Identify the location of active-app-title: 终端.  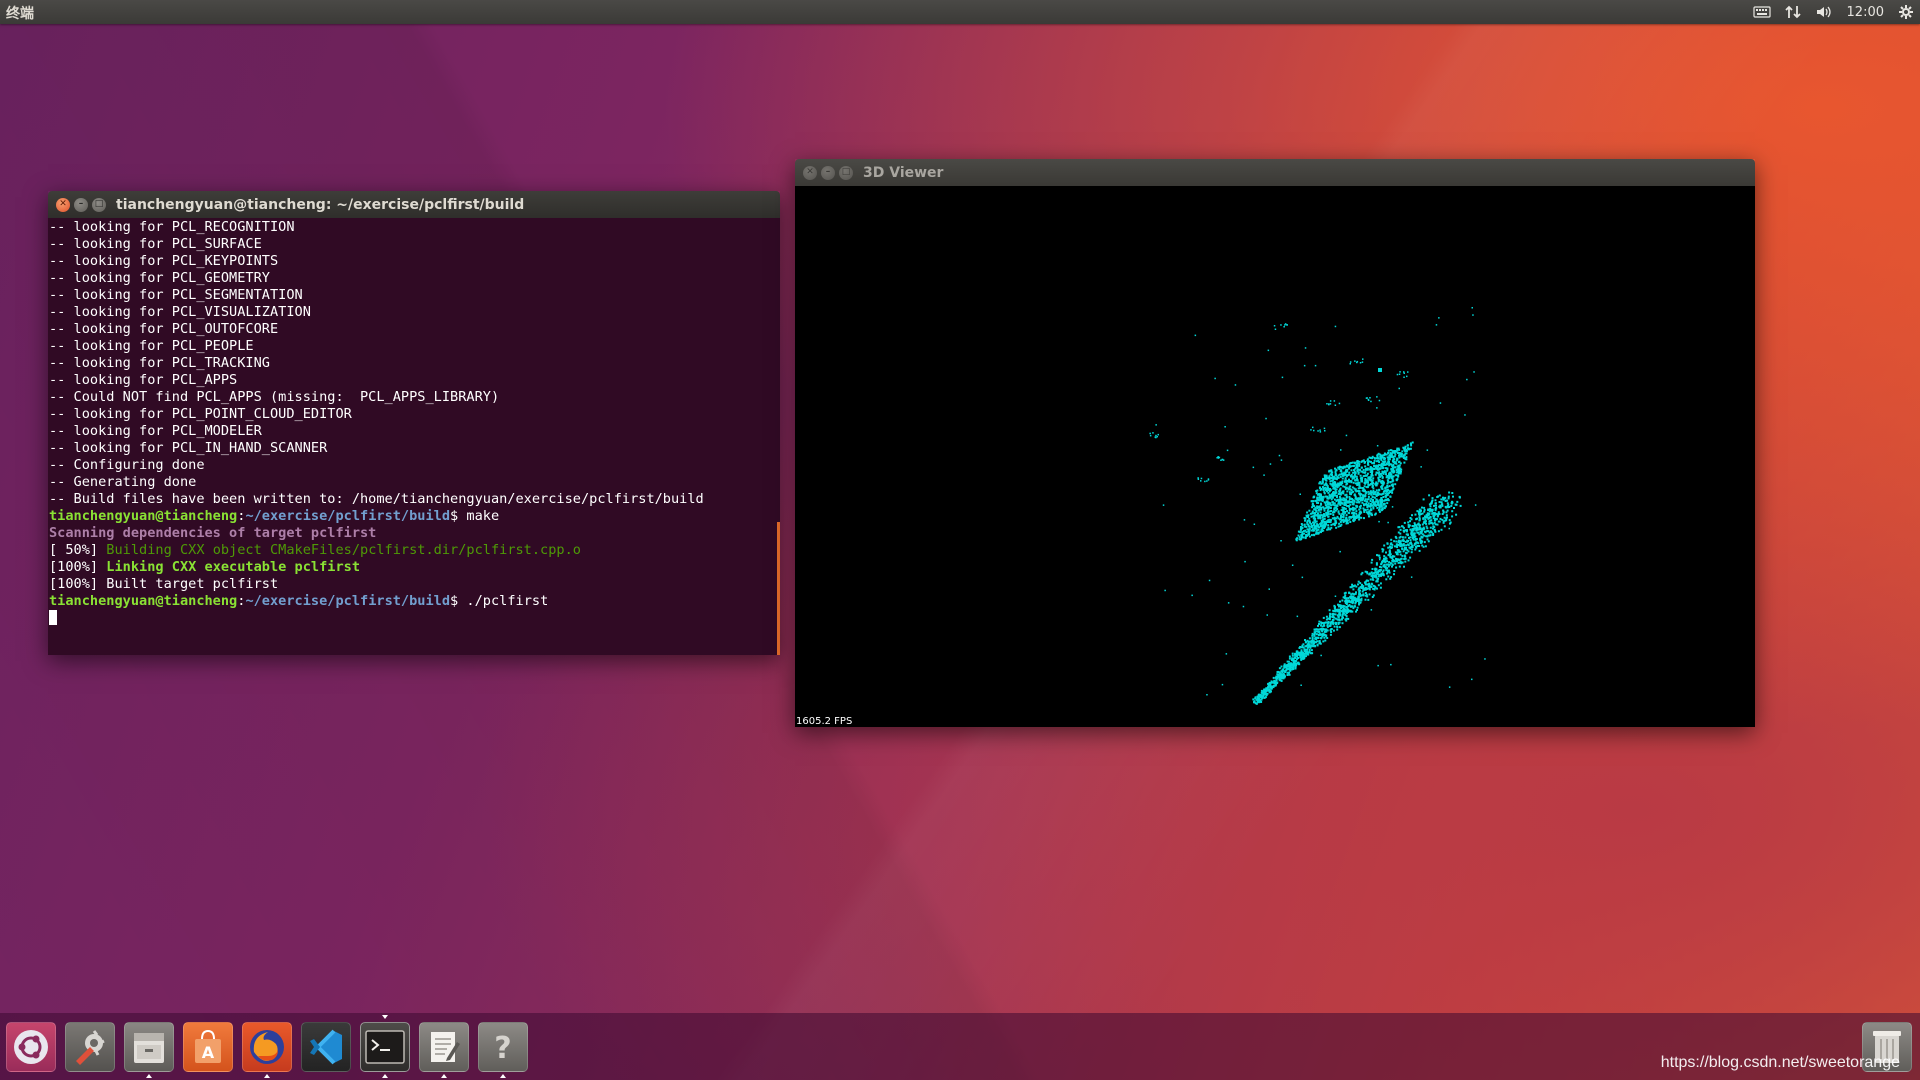
(20, 14).